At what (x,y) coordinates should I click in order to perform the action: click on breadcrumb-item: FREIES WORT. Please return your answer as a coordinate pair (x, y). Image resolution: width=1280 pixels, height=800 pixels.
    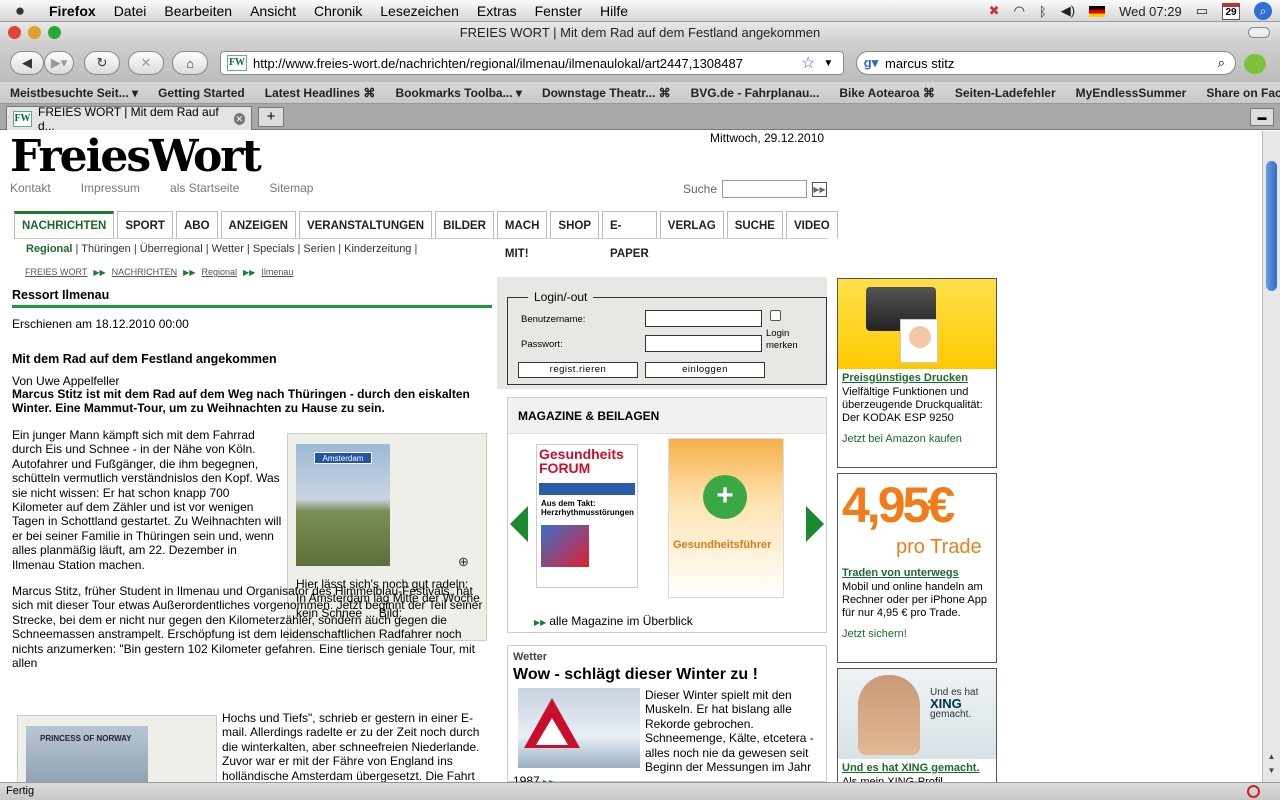
    Looking at the image, I should click on (56, 272).